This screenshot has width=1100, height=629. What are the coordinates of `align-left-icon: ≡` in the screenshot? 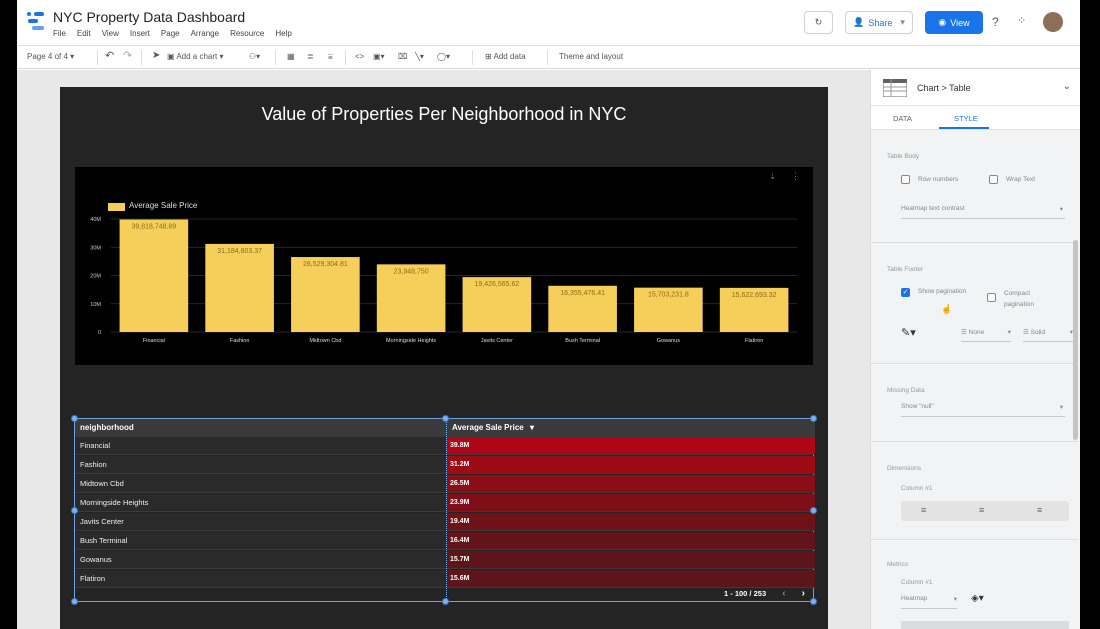 It's located at (923, 510).